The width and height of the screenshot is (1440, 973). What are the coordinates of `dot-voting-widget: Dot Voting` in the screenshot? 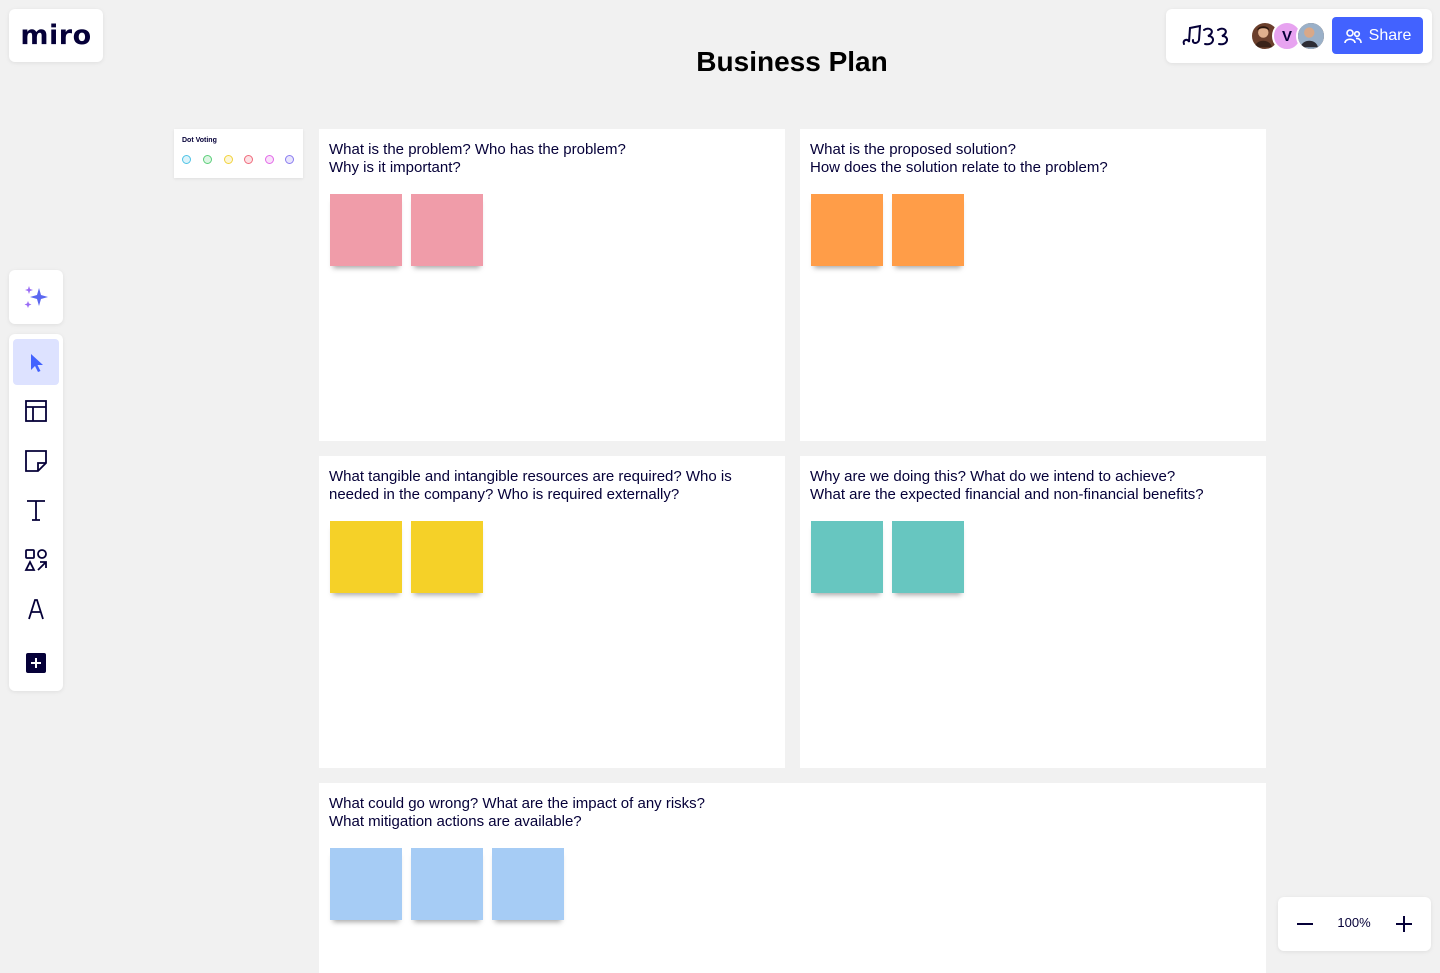 It's located at (238, 153).